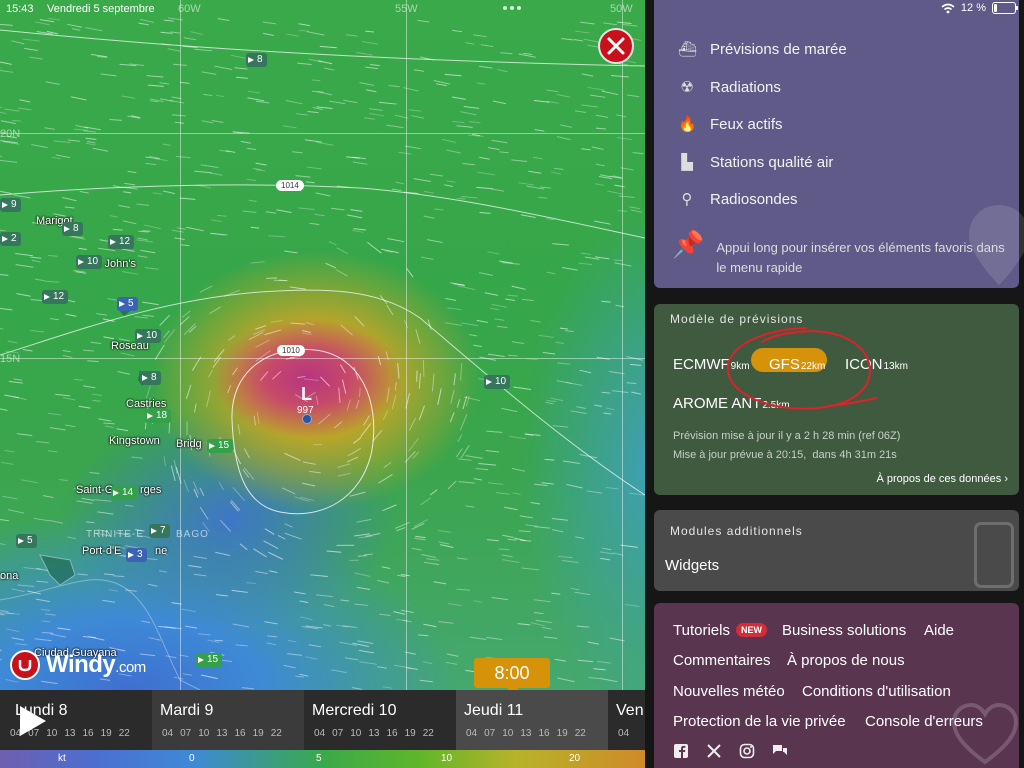 The image size is (1024, 768). Describe the element at coordinates (319, 758) in the screenshot. I see `scale-tick-5: 5` at that location.